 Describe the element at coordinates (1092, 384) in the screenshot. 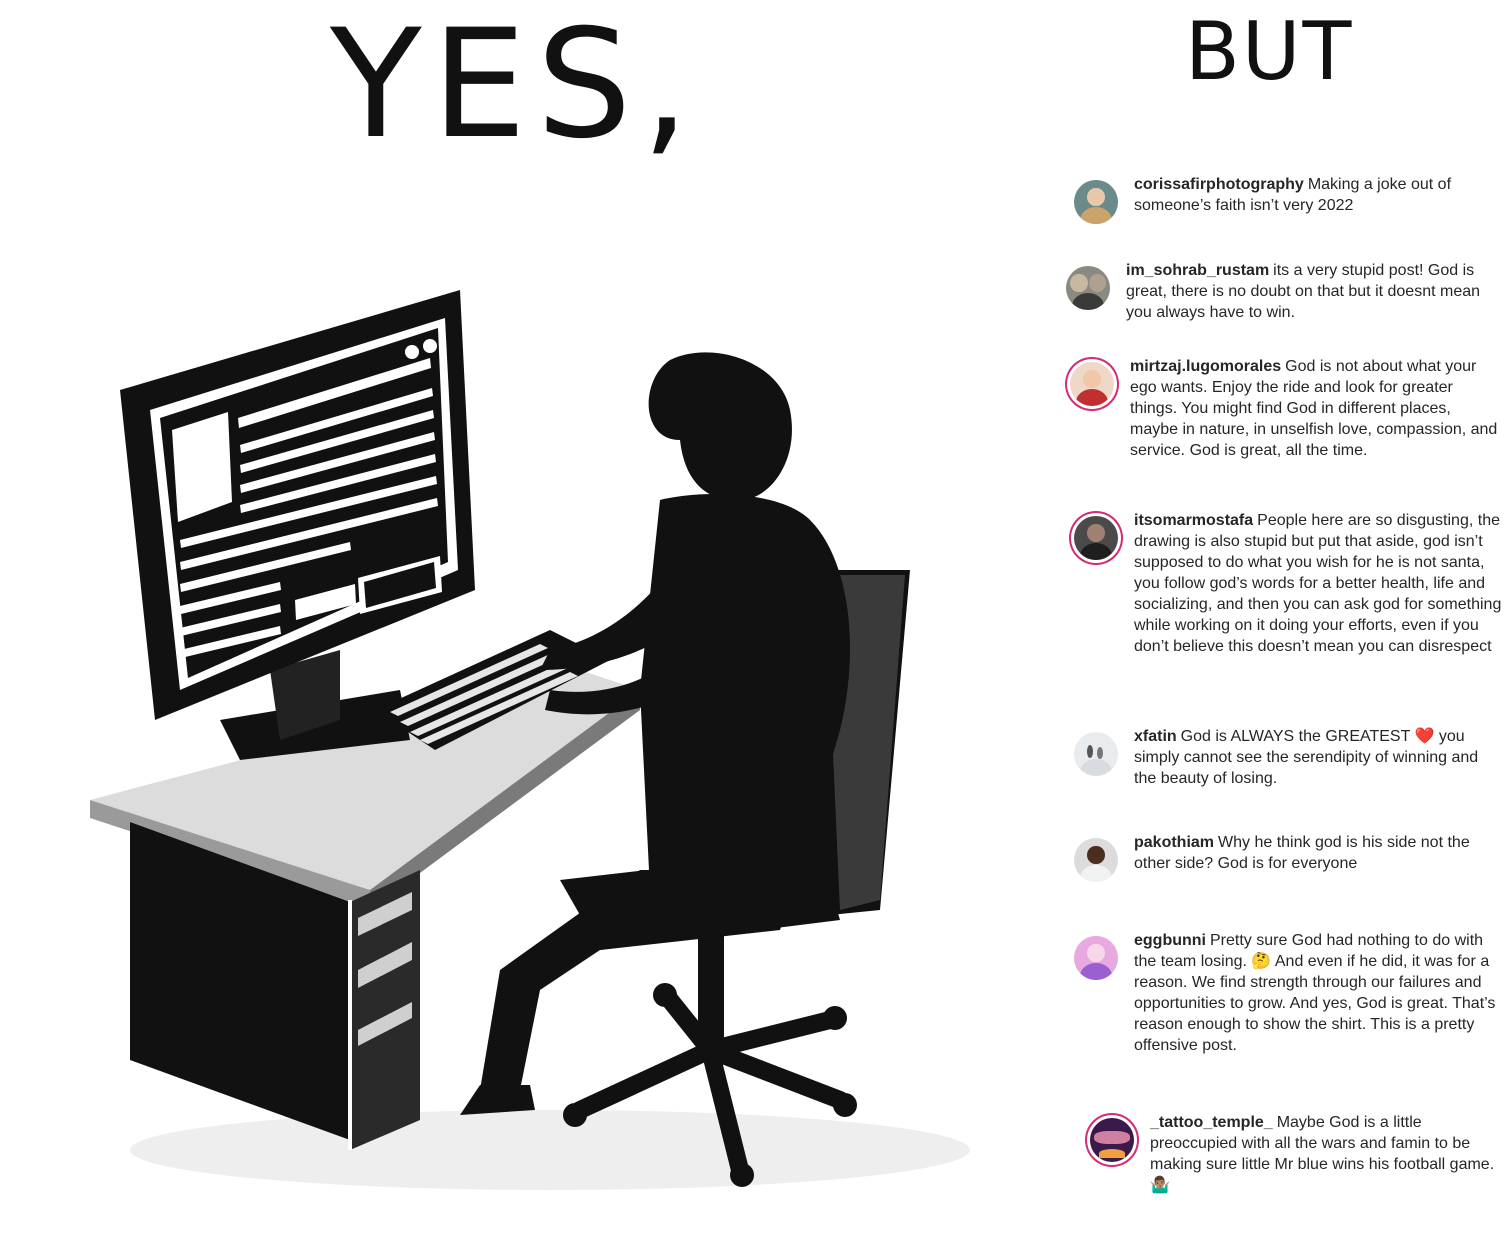

I see `profile-photo-woman-blonde-icon` at that location.